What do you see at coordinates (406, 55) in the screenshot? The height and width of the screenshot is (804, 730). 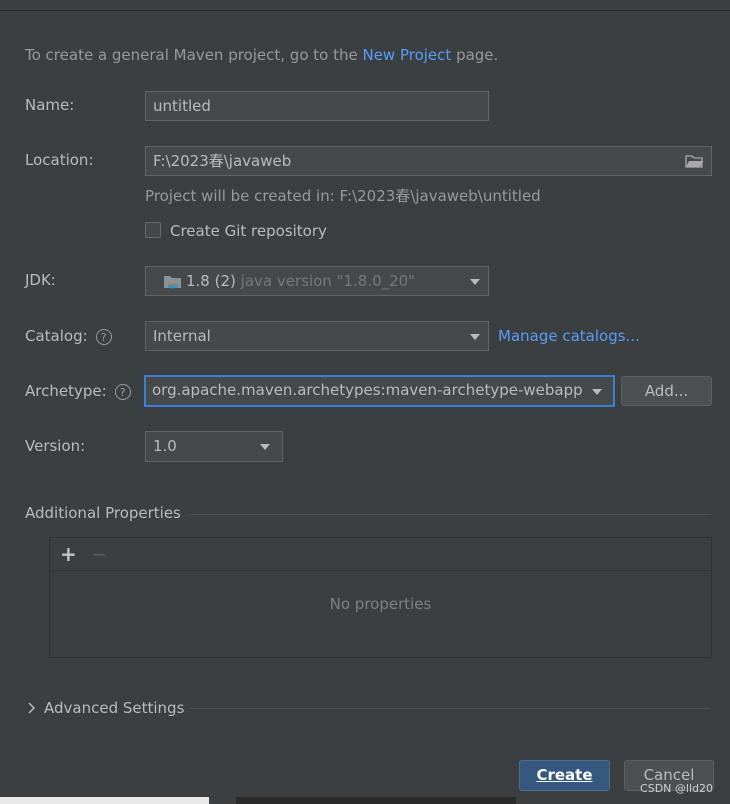 I see `new-project-link: New Project` at bounding box center [406, 55].